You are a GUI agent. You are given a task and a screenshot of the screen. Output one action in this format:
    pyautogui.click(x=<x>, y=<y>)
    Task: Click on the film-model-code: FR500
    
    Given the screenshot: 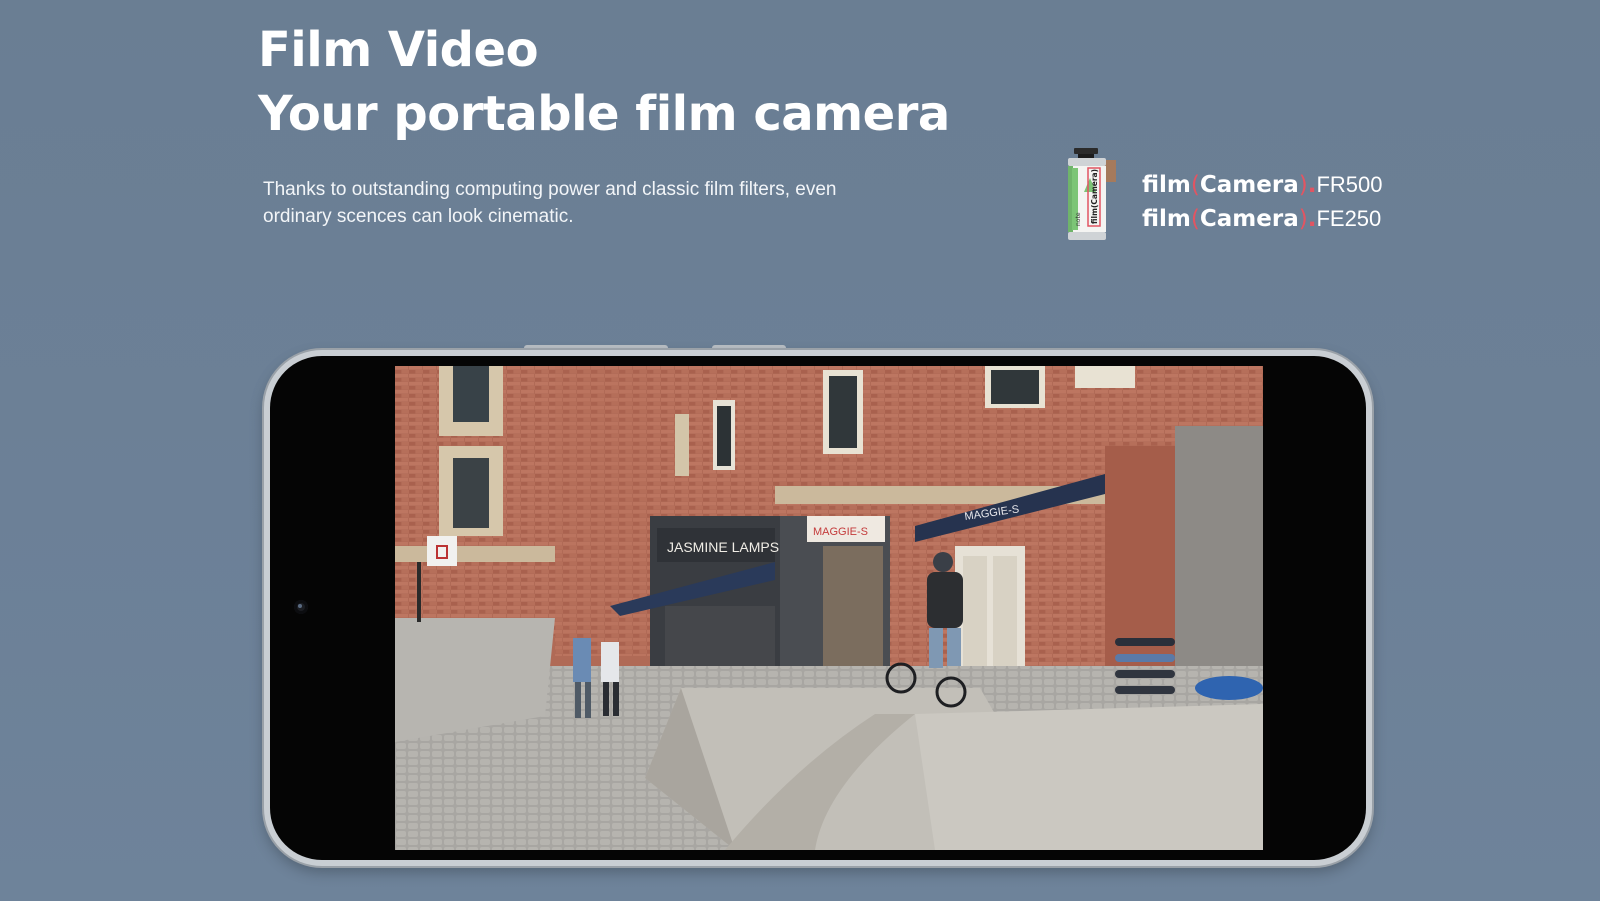 What is the action you would take?
    pyautogui.click(x=1349, y=184)
    